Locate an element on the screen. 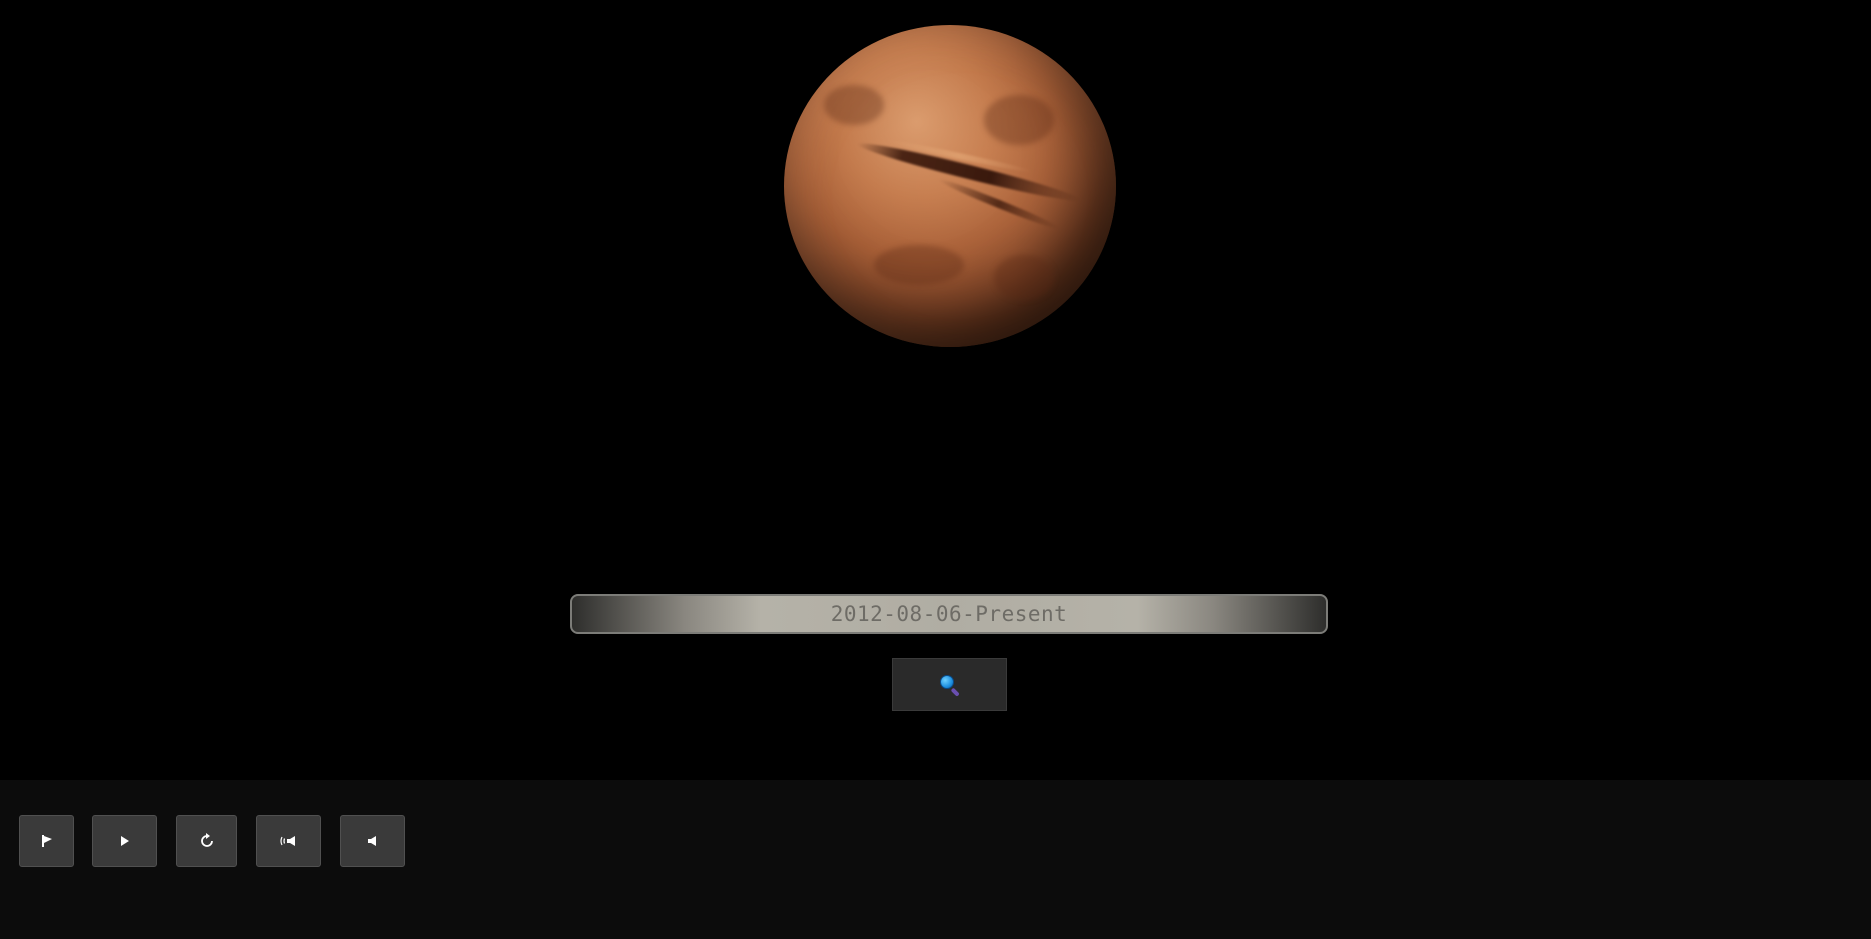 The width and height of the screenshot is (1871, 939). sound-on-button is located at coordinates (288, 841).